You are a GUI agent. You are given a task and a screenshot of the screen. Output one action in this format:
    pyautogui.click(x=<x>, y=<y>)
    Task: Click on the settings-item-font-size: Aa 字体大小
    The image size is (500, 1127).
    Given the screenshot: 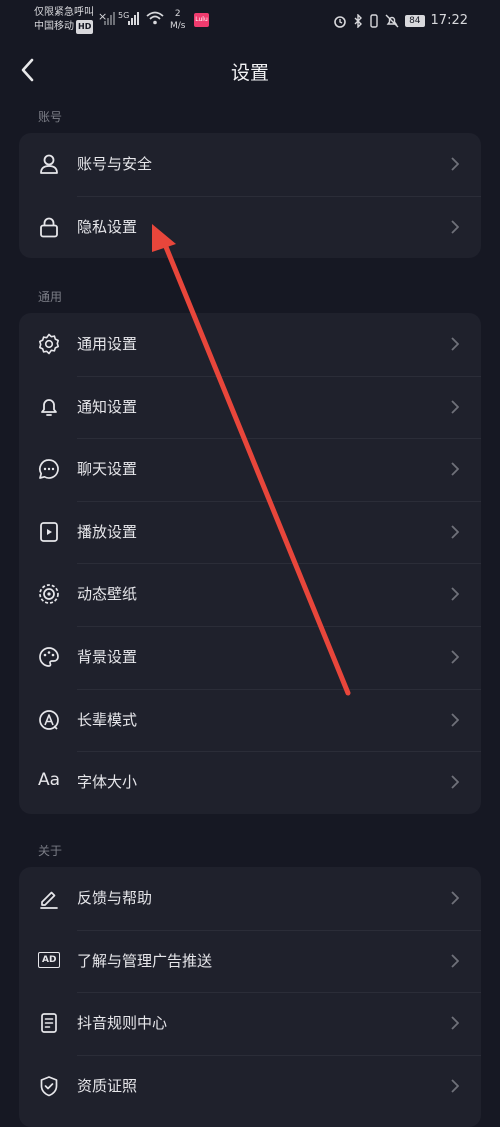 What is the action you would take?
    pyautogui.click(x=250, y=782)
    